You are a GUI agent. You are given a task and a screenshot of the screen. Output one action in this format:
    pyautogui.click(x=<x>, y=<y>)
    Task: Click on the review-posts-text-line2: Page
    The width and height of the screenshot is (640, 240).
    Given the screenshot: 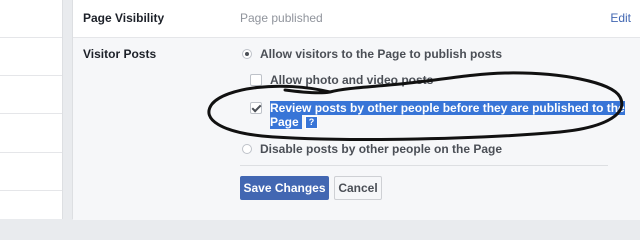 What is the action you would take?
    pyautogui.click(x=284, y=122)
    